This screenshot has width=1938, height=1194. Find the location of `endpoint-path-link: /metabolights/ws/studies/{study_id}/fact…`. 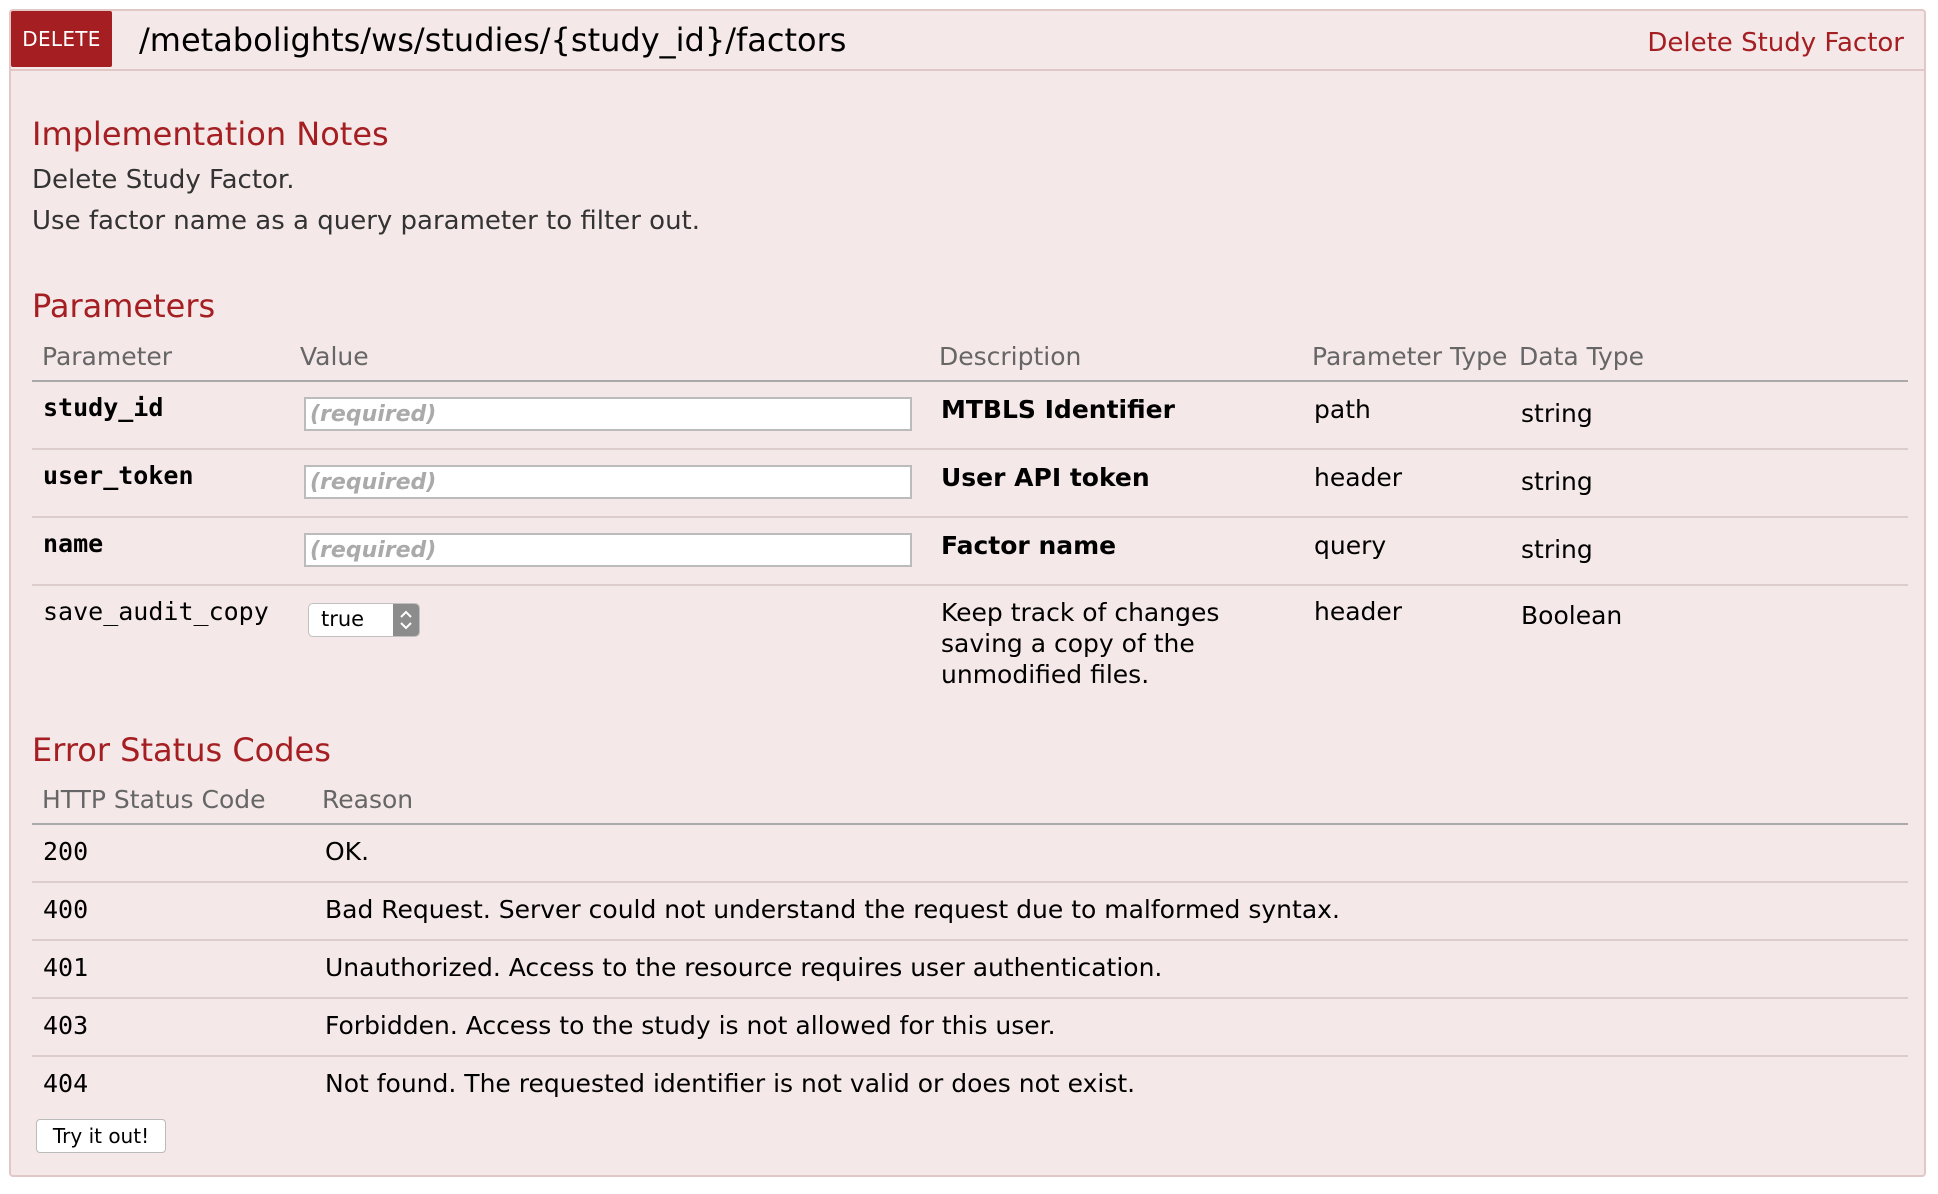

endpoint-path-link: /metabolights/ws/studies/{study_id}/fact… is located at coordinates (492, 40).